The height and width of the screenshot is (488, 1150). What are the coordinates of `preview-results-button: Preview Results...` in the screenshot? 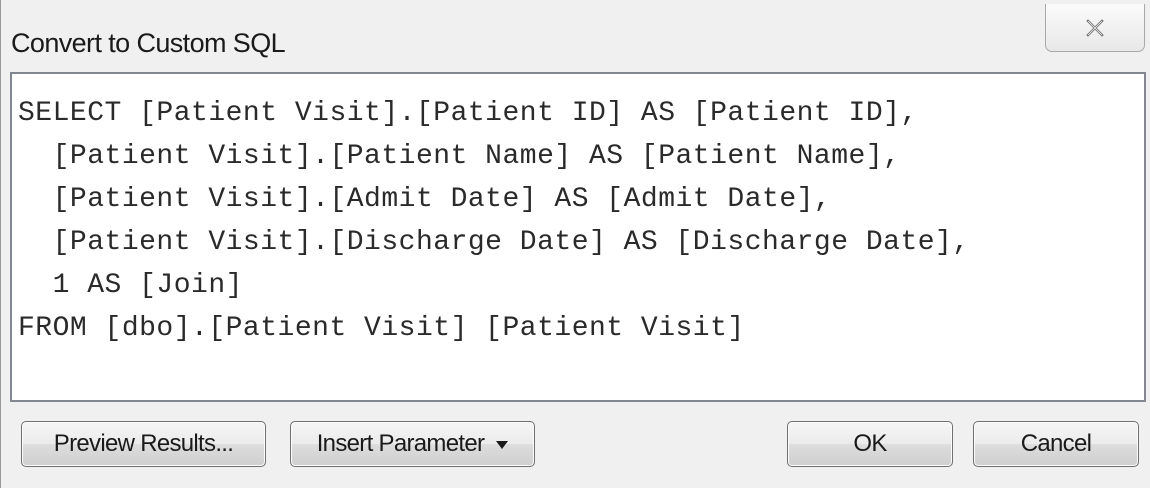 It's located at (143, 444).